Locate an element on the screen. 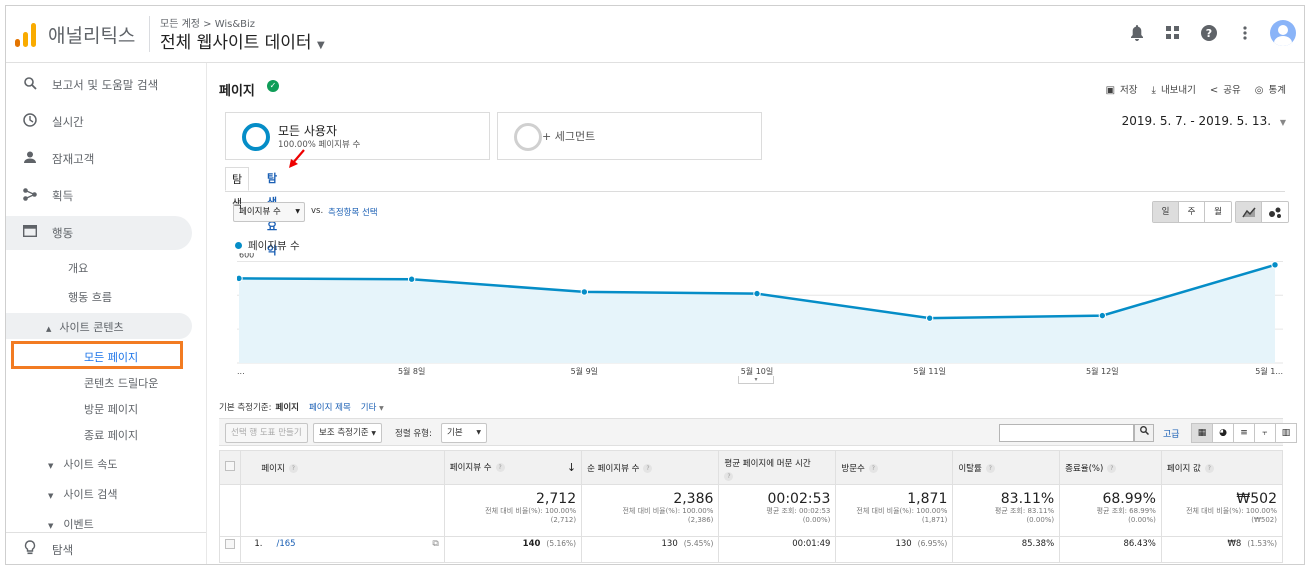 Image resolution: width=1310 pixels, height=569 pixels. row-page-link: /165 is located at coordinates (285, 544).